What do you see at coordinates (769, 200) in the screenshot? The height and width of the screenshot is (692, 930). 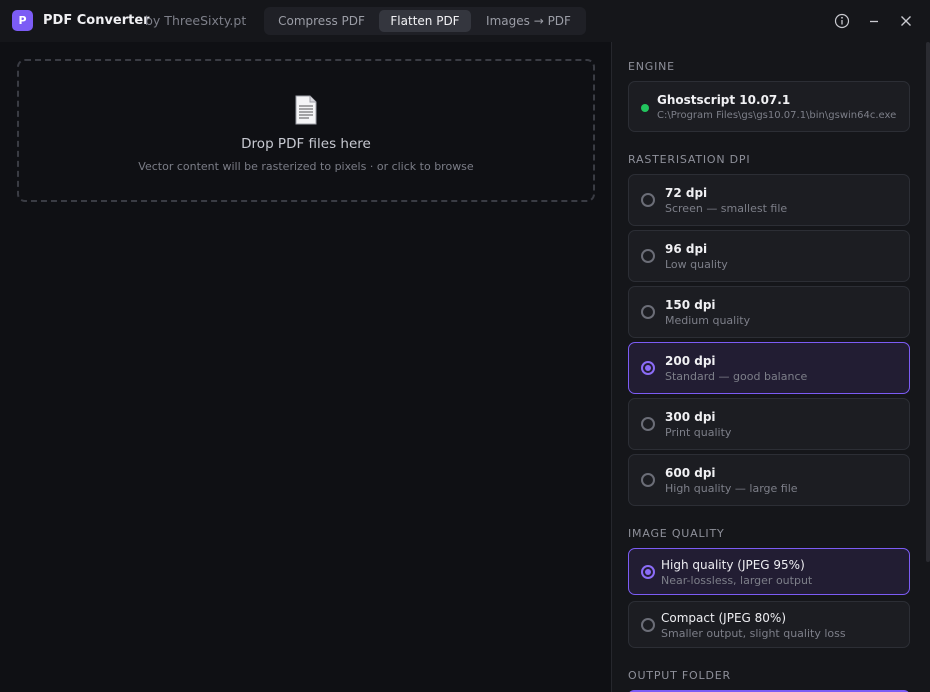 I see `dpi-option-72: 72 dpi Screen — smallest file` at bounding box center [769, 200].